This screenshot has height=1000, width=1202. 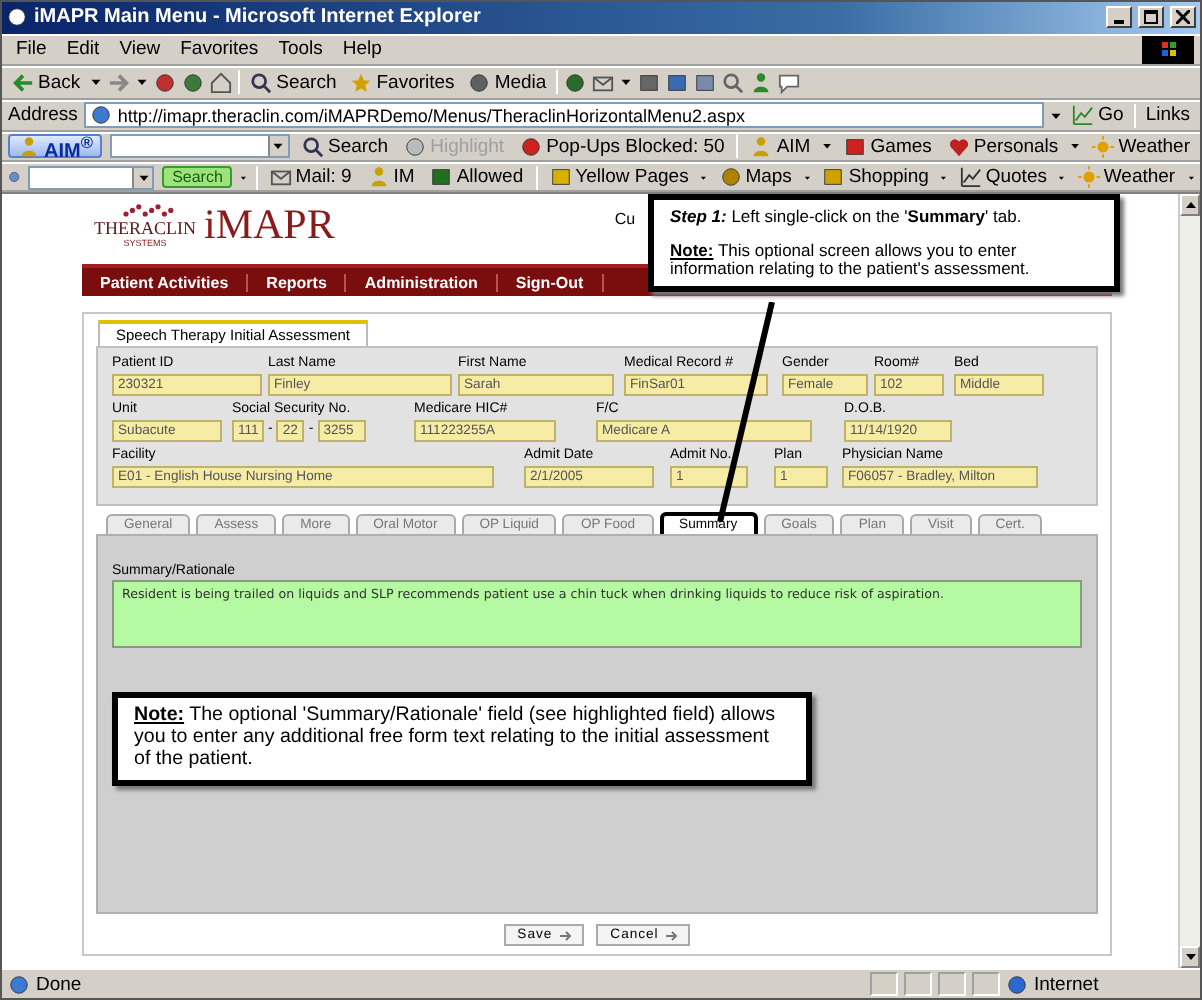 What do you see at coordinates (23, 82) in the screenshot?
I see `back-arrow-icon` at bounding box center [23, 82].